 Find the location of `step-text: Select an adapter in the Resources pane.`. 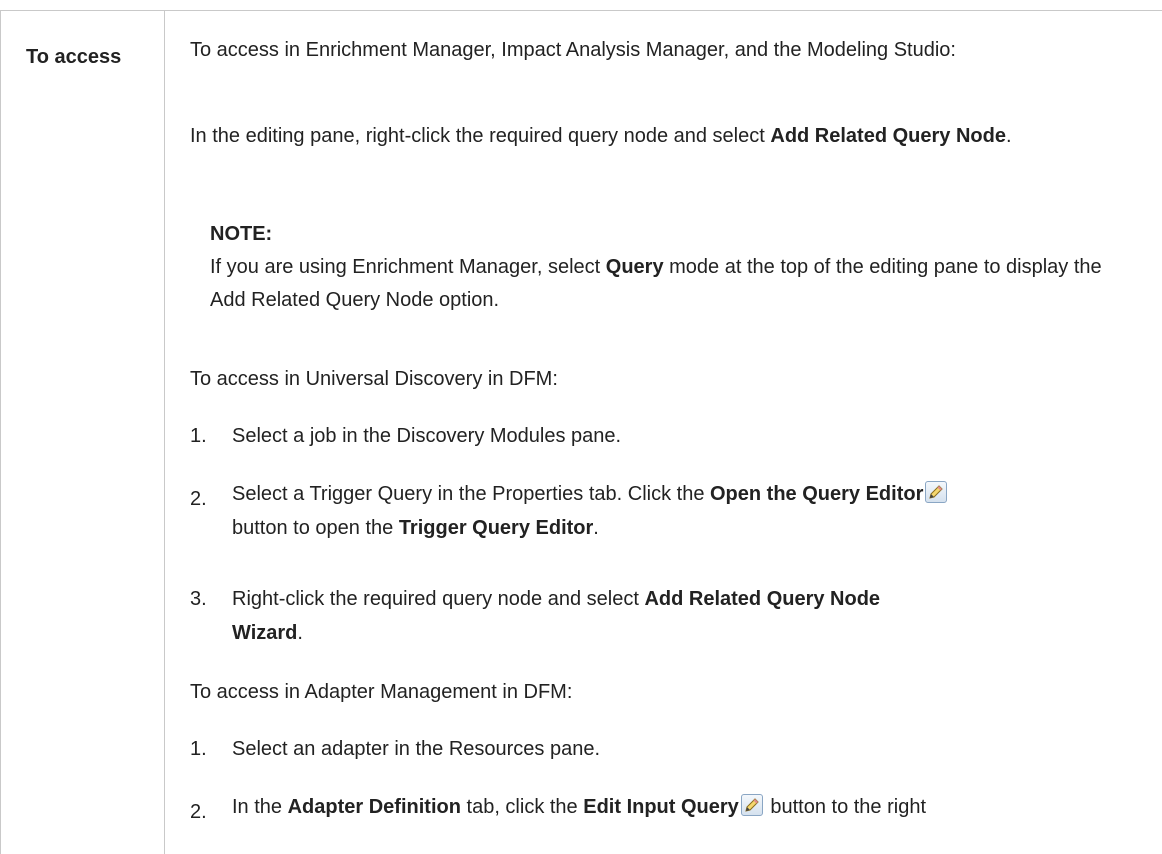

step-text: Select an adapter in the Resources pane. is located at coordinates (416, 749).